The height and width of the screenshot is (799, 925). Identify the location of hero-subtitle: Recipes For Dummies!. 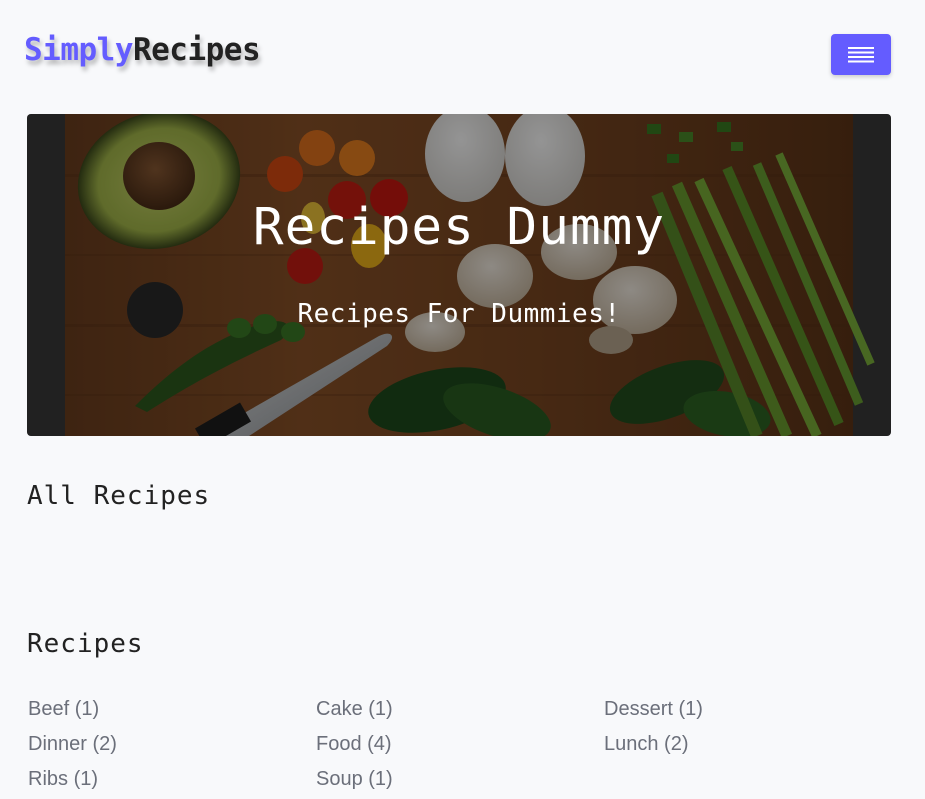
(459, 314).